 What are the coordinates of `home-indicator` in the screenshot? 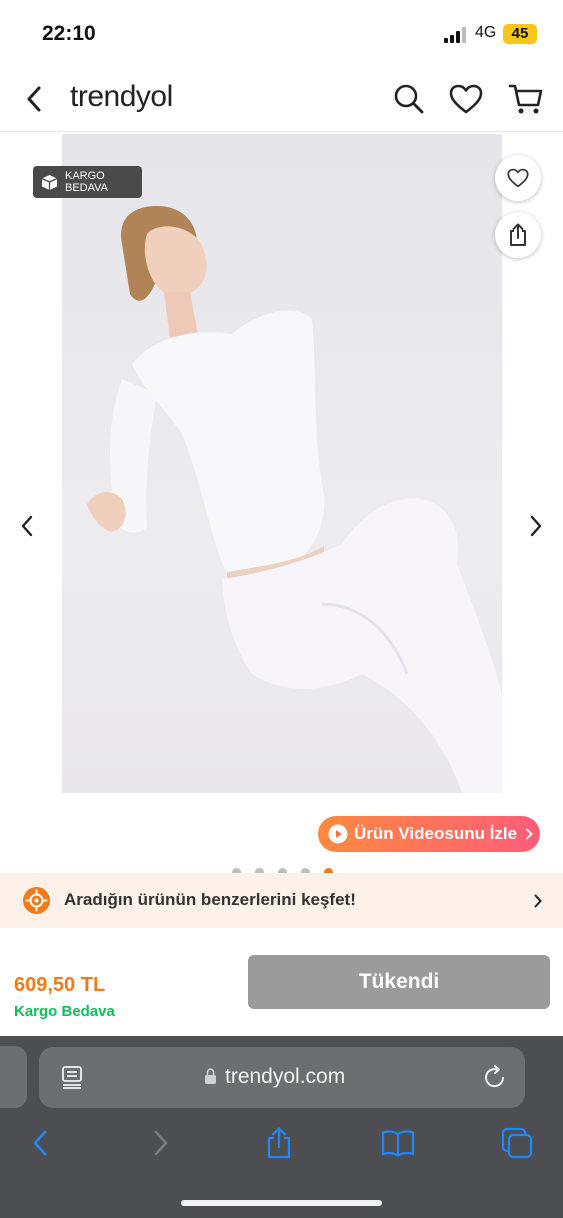 It's located at (281, 1203).